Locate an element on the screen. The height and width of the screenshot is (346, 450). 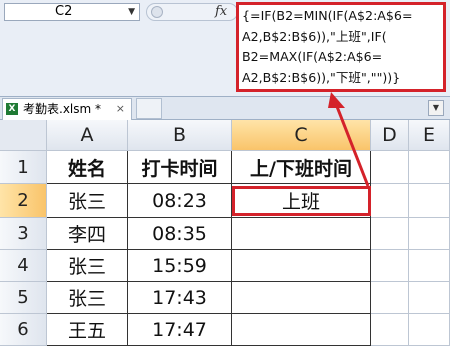
annotation-arrow-icon is located at coordinates (349, 139).